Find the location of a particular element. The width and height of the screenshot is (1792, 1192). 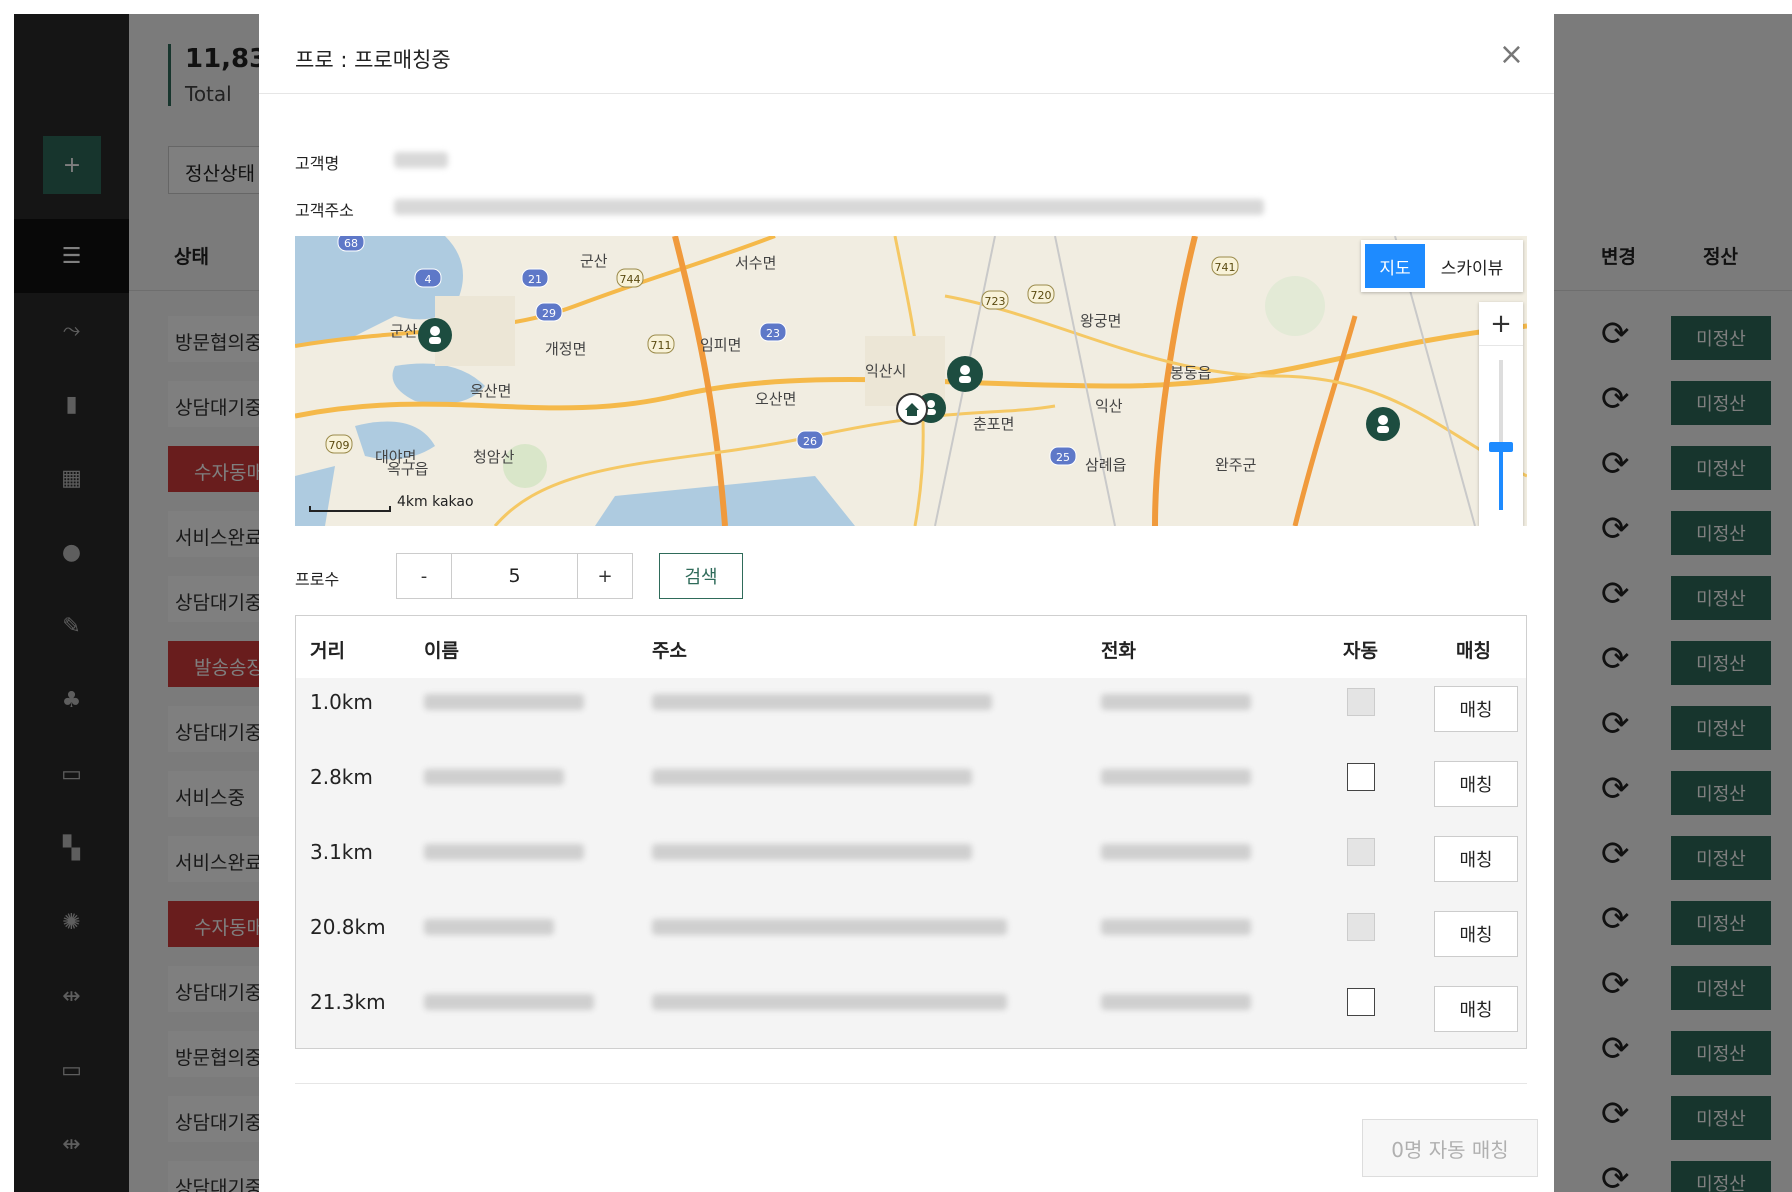

map-type-toggle: 지도 스카이뷰 is located at coordinates (1442, 266).